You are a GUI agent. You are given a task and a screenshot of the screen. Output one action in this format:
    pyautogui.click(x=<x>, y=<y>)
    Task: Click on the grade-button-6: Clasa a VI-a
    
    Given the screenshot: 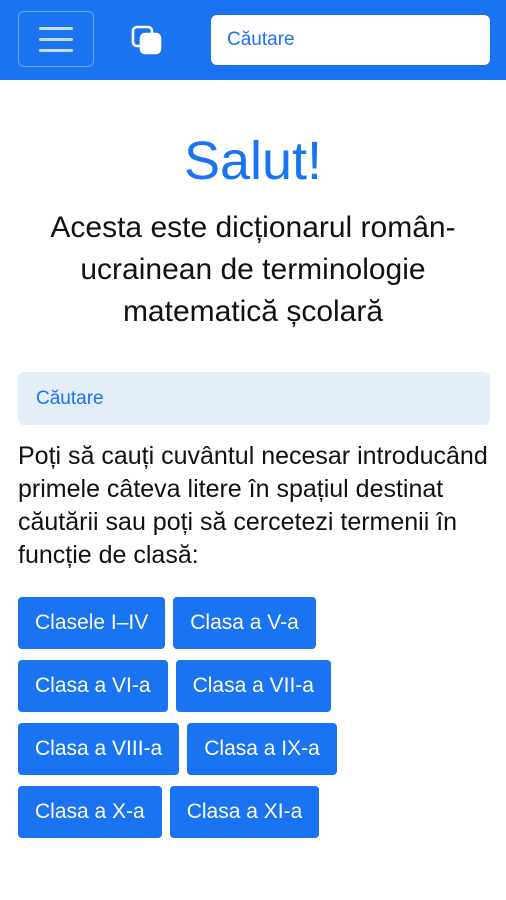 What is the action you would take?
    pyautogui.click(x=93, y=686)
    